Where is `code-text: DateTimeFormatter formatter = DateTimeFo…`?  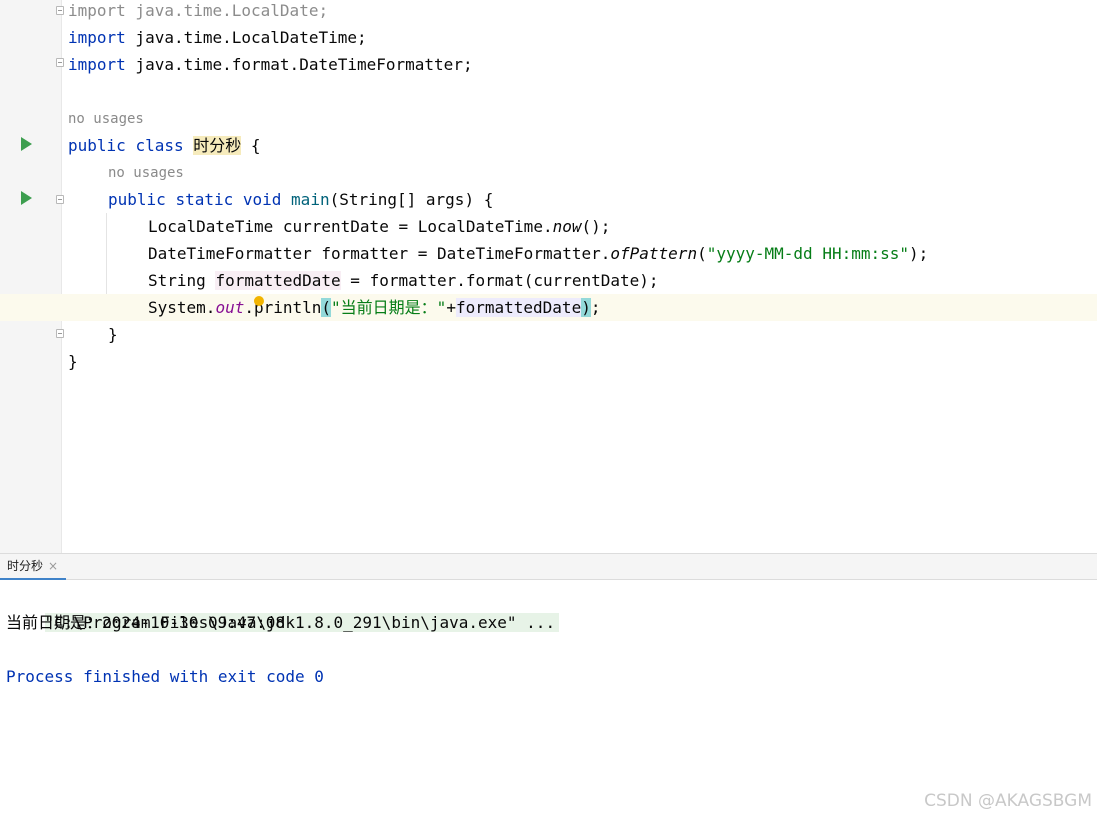 code-text: DateTimeFormatter formatter = DateTimeFo… is located at coordinates (379, 253).